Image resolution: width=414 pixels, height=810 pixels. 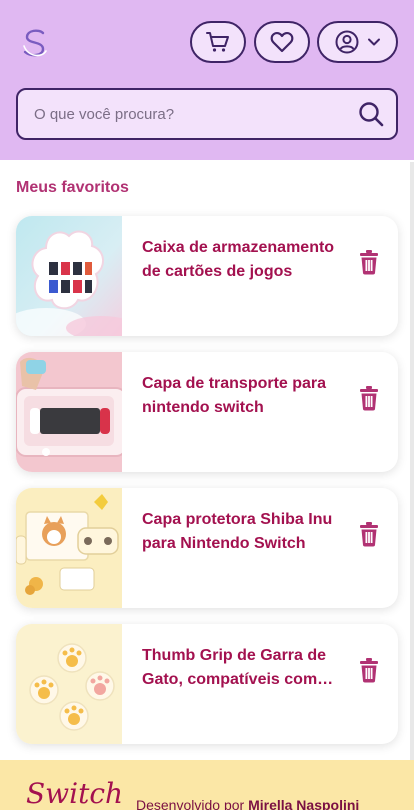 I want to click on scrollbar, so click(x=412, y=461).